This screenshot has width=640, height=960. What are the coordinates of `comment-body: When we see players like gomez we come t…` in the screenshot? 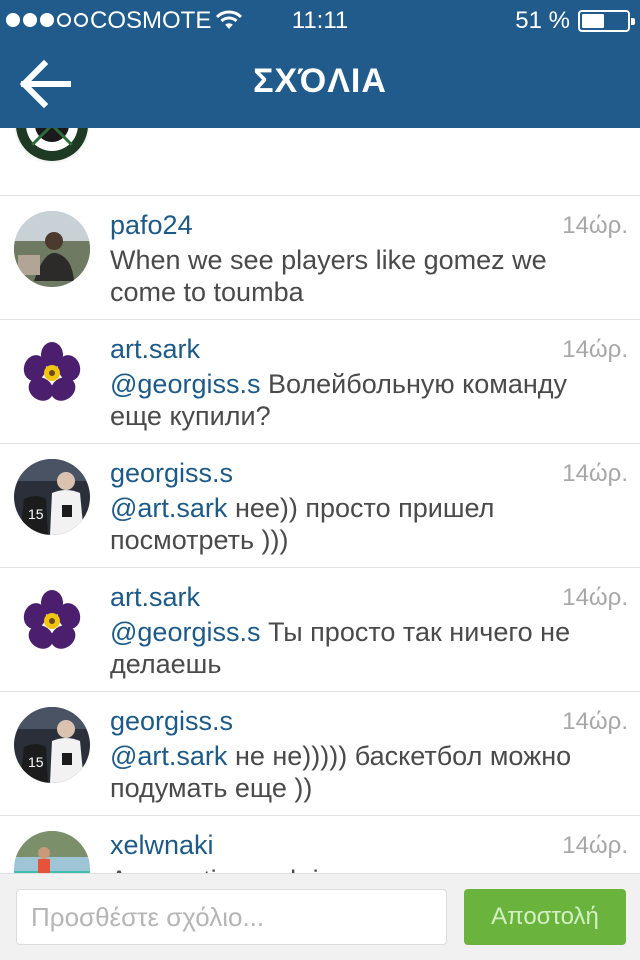 It's located at (328, 276).